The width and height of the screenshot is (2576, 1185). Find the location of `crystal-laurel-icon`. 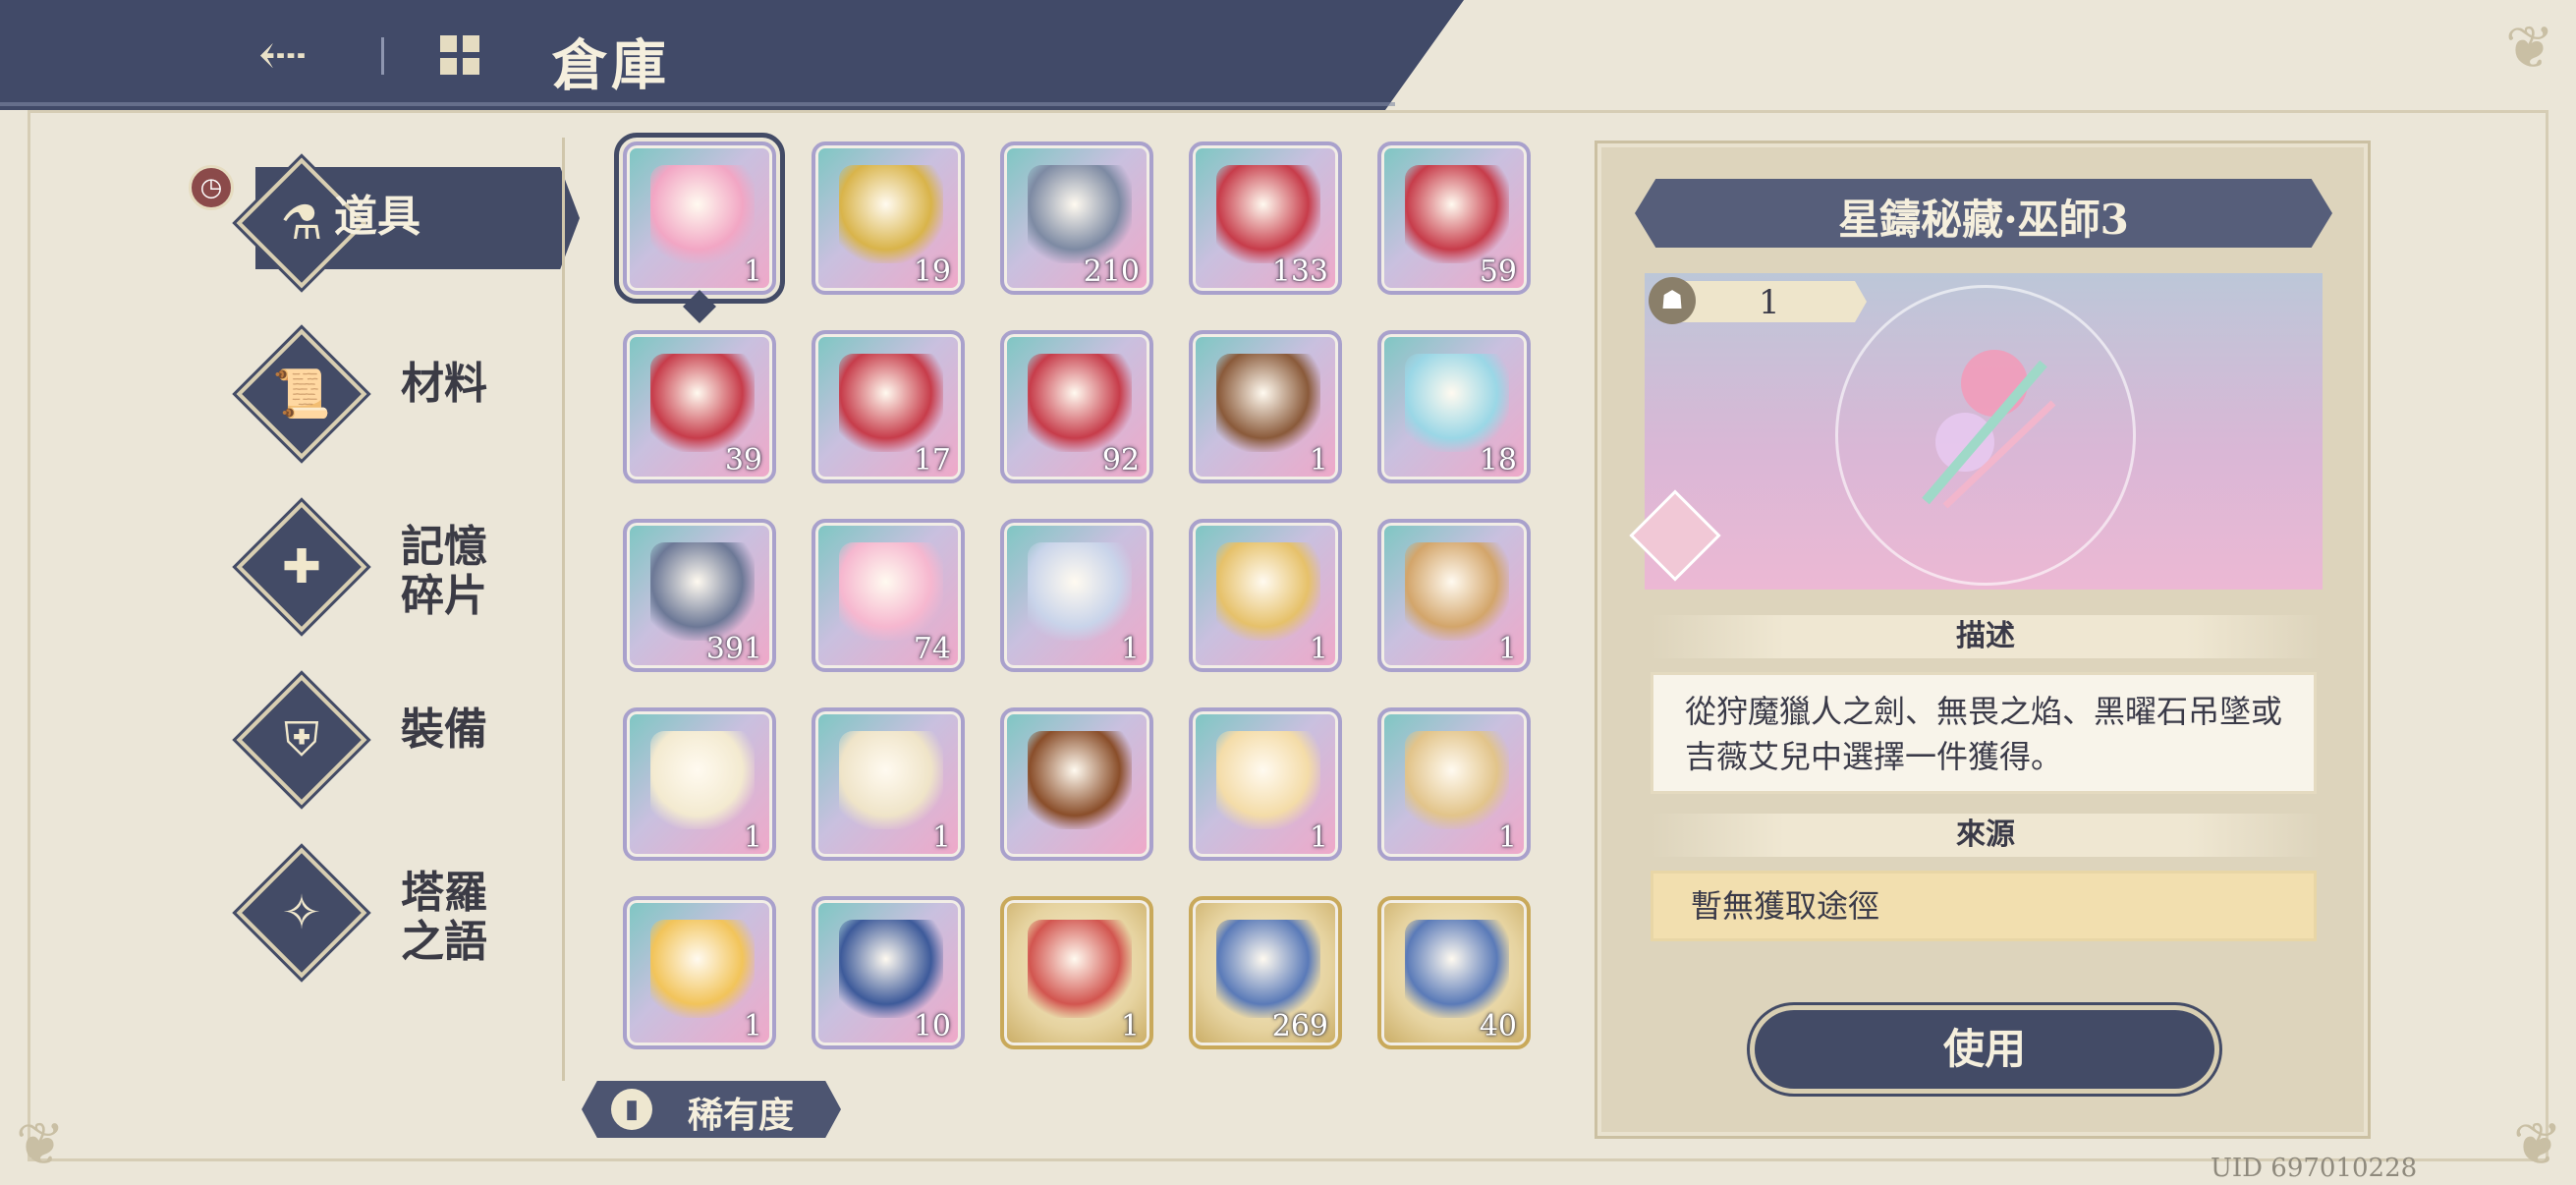

crystal-laurel-icon is located at coordinates (1268, 592).